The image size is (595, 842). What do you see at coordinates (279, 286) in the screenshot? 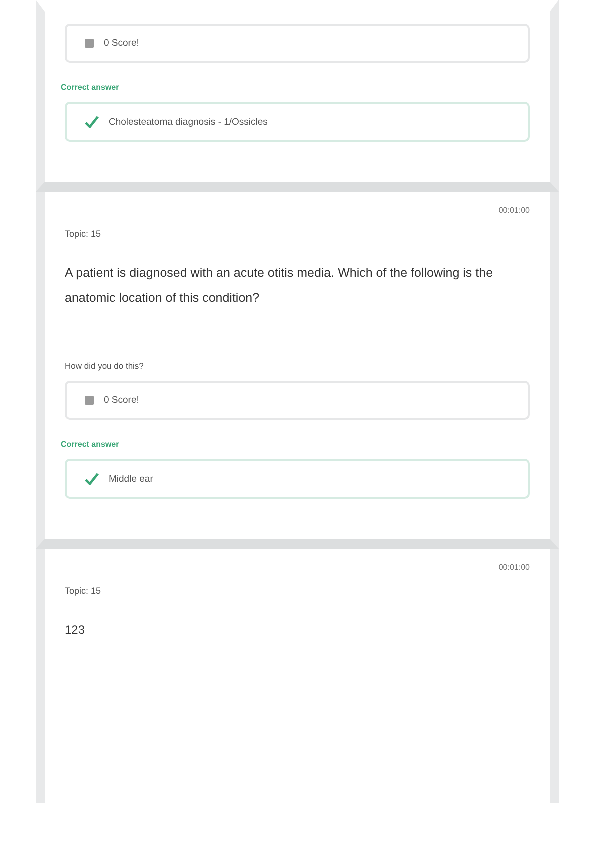
I see `question-text: A patient is diagnosed with an acute otitis media. Which of the following is the anatomic location of this condition?` at bounding box center [279, 286].